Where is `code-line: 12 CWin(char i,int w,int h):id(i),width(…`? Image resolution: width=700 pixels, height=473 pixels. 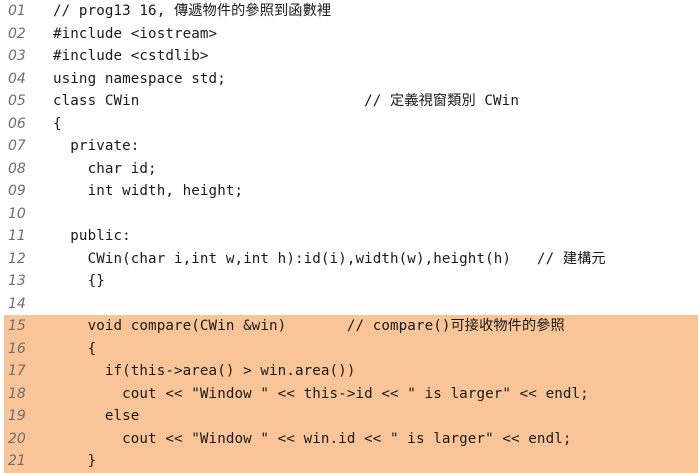
code-line: 12 CWin(char i,int w,int h):id(i),width(… is located at coordinates (350, 259).